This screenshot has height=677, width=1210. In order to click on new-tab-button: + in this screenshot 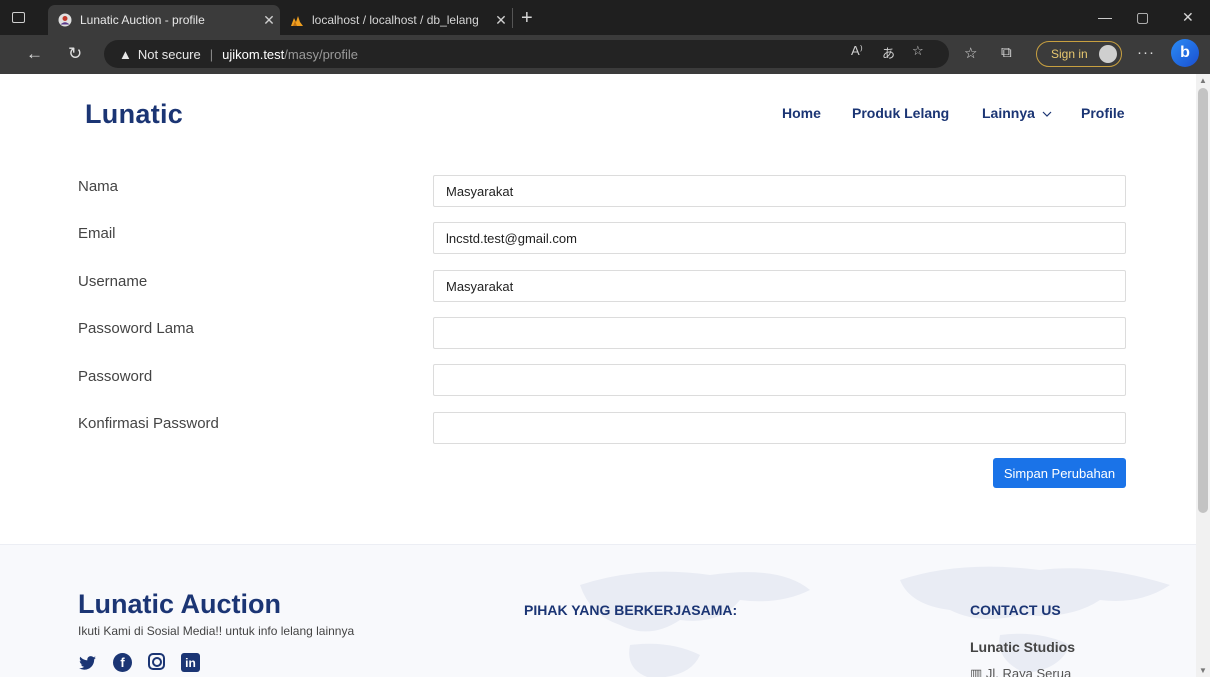, I will do `click(522, 18)`.